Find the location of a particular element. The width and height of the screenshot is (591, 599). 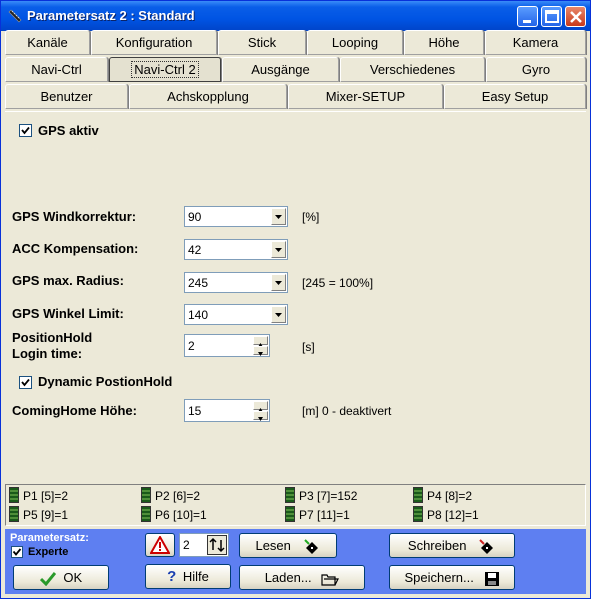

tab-verschiedenes: Verschiedenes is located at coordinates (412, 69).